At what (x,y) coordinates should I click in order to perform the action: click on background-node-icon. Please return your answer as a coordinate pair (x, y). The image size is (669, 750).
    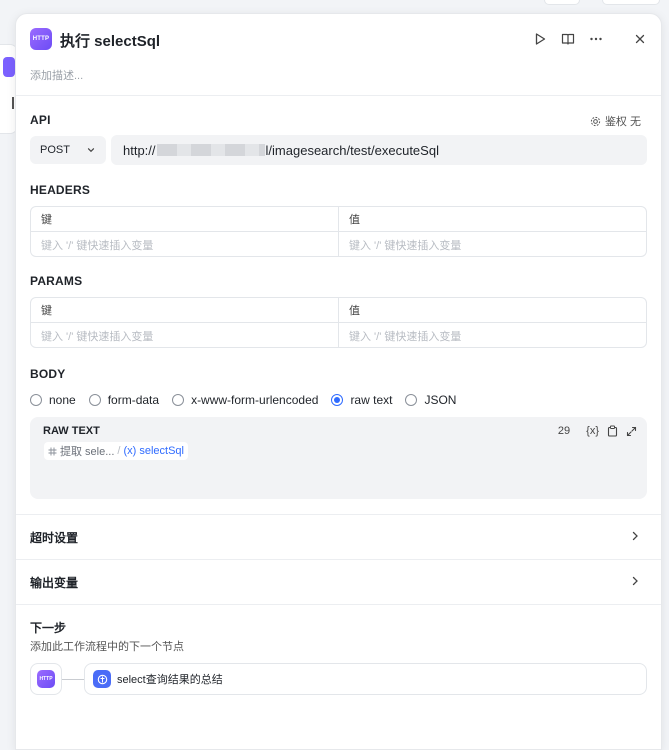
    Looking at the image, I should click on (9, 67).